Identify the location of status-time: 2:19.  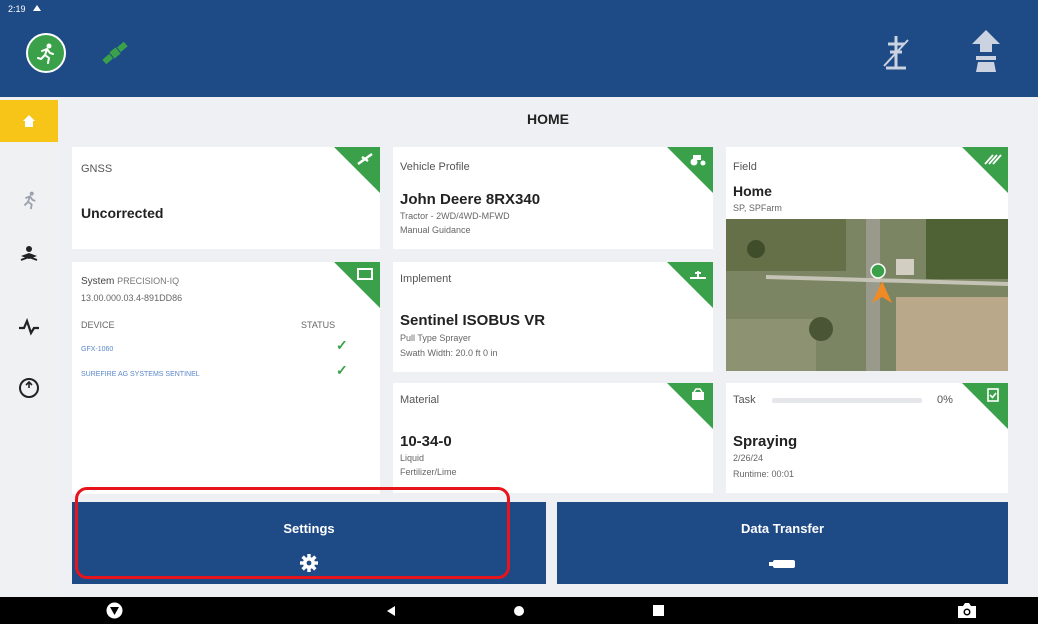
(17, 9).